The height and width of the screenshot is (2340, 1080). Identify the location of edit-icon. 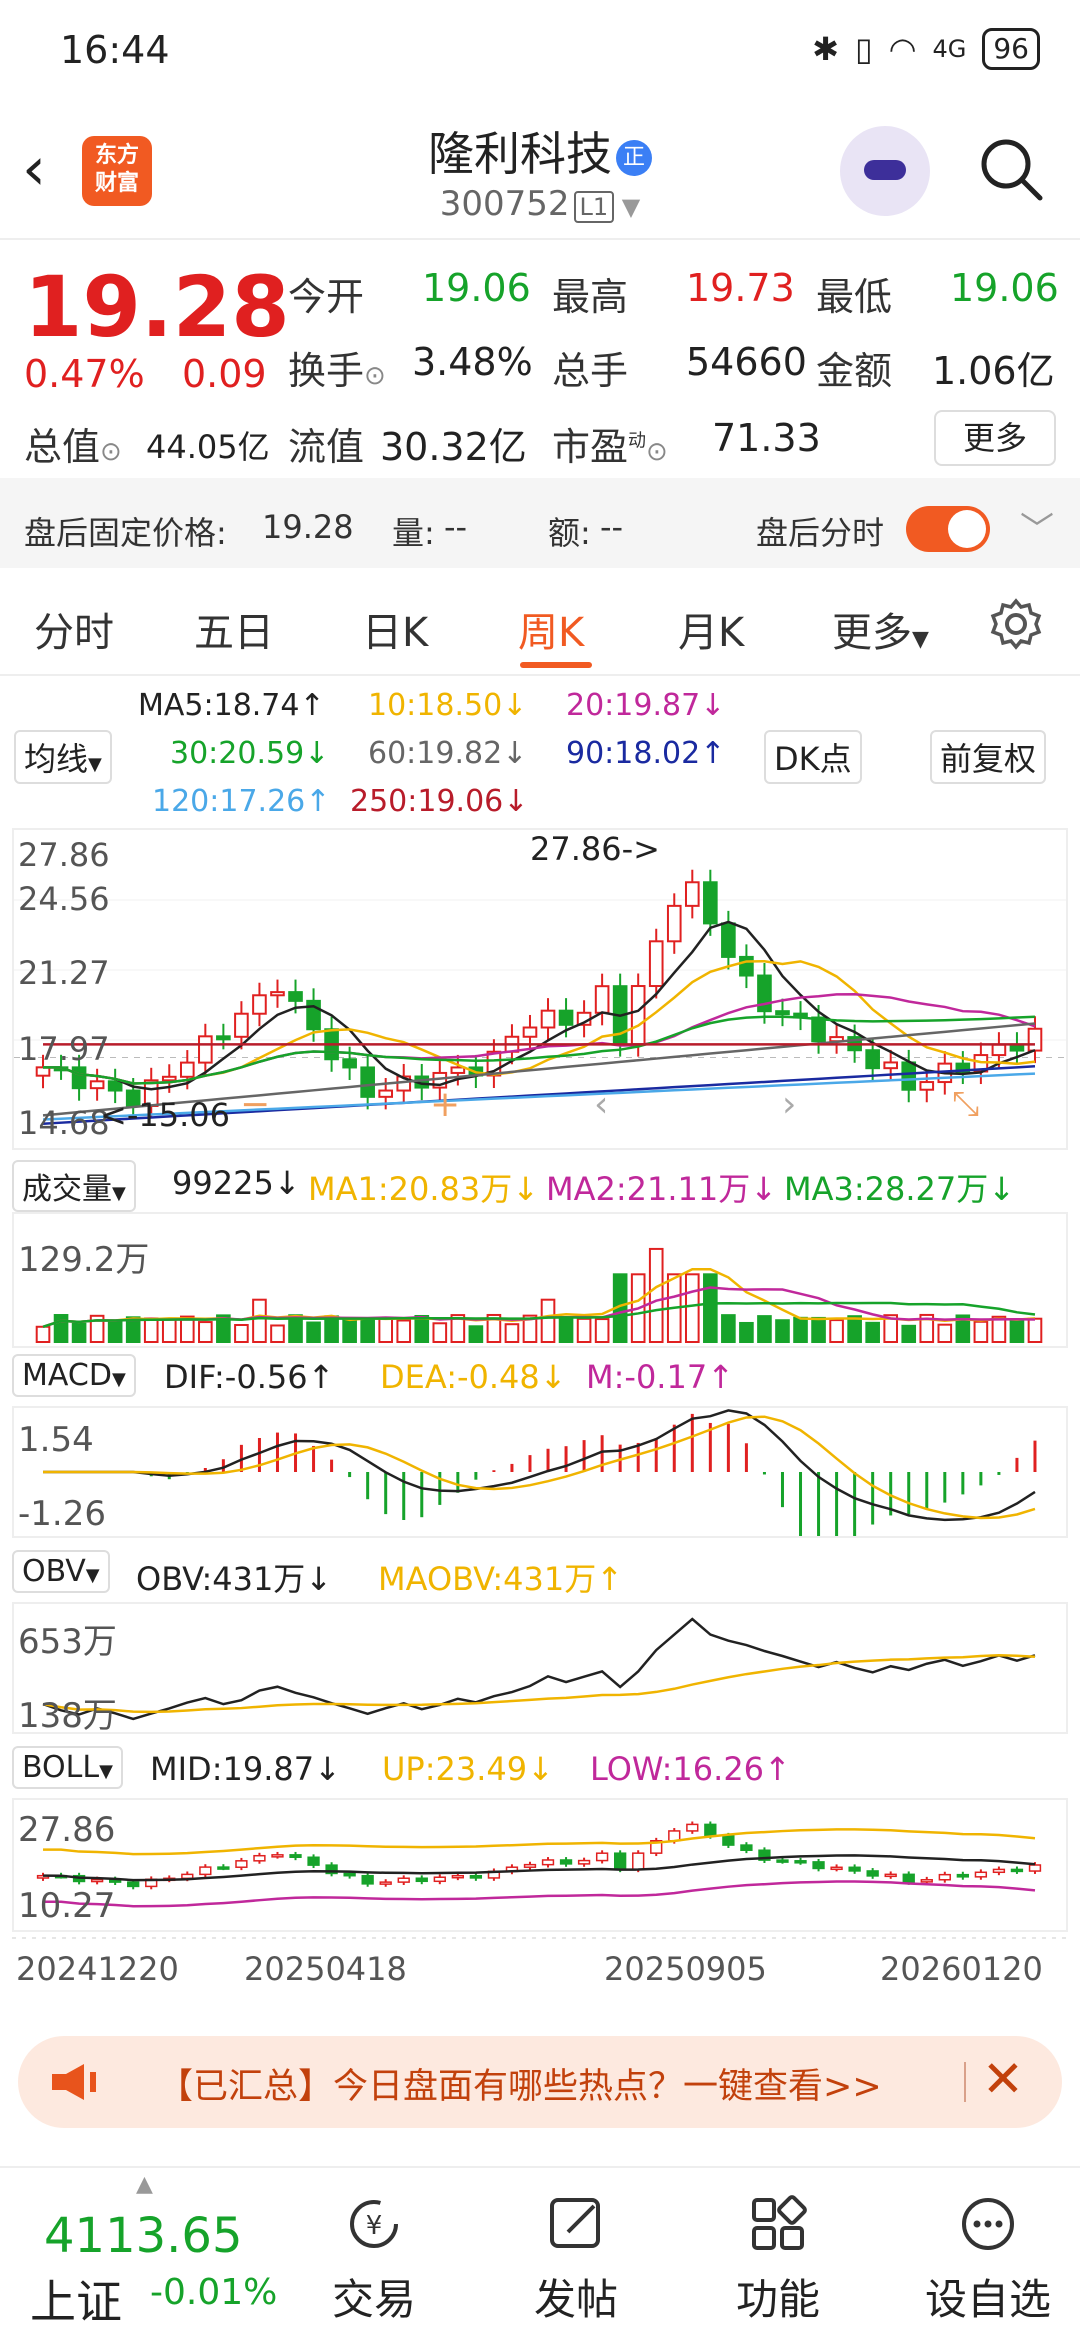
(575, 2223).